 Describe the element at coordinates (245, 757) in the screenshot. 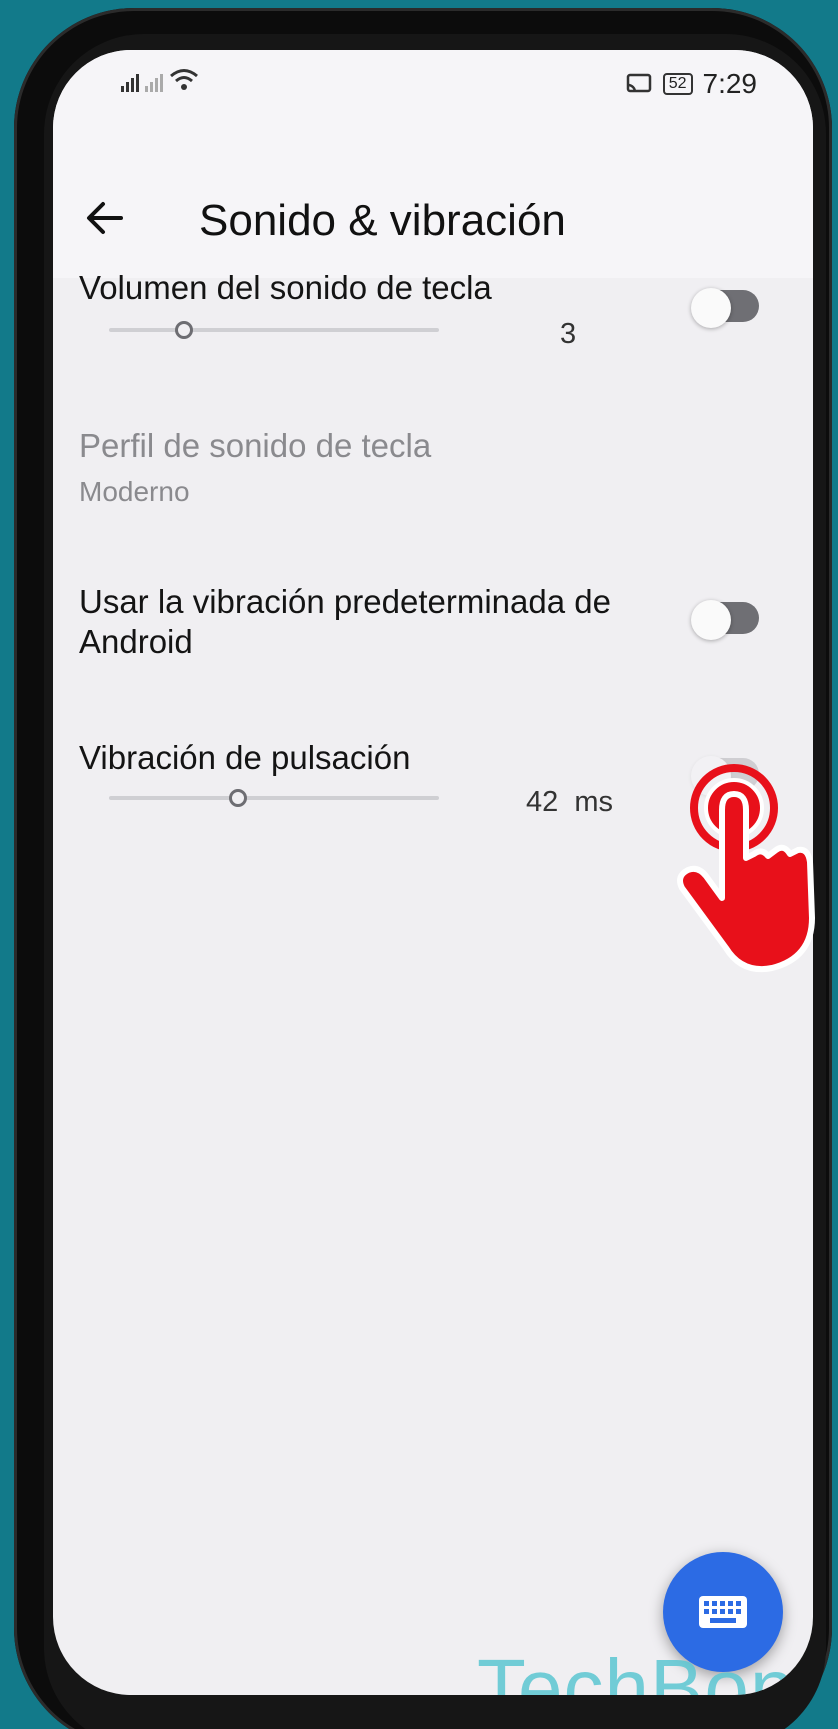

I see `setting-label: Vibración de pulsación` at that location.